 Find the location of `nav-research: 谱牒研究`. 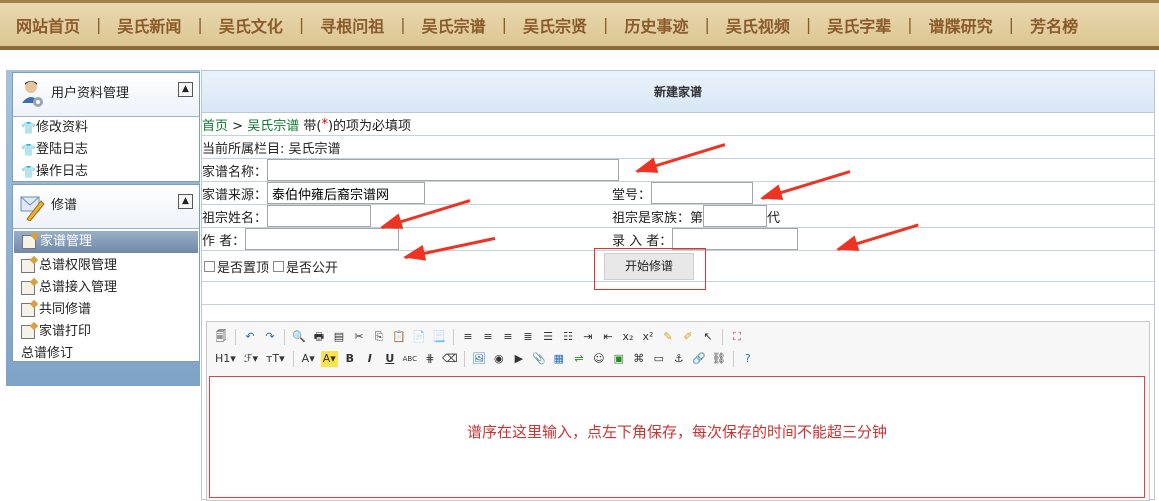

nav-research: 谱牒研究 is located at coordinates (961, 25).